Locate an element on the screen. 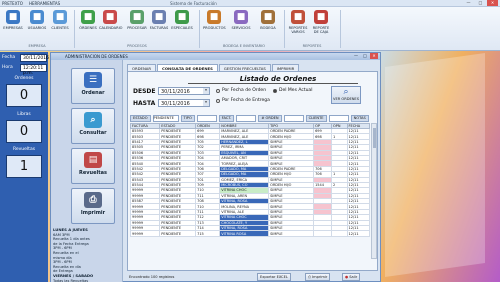  child-minimize-button: — is located at coordinates (356, 56).